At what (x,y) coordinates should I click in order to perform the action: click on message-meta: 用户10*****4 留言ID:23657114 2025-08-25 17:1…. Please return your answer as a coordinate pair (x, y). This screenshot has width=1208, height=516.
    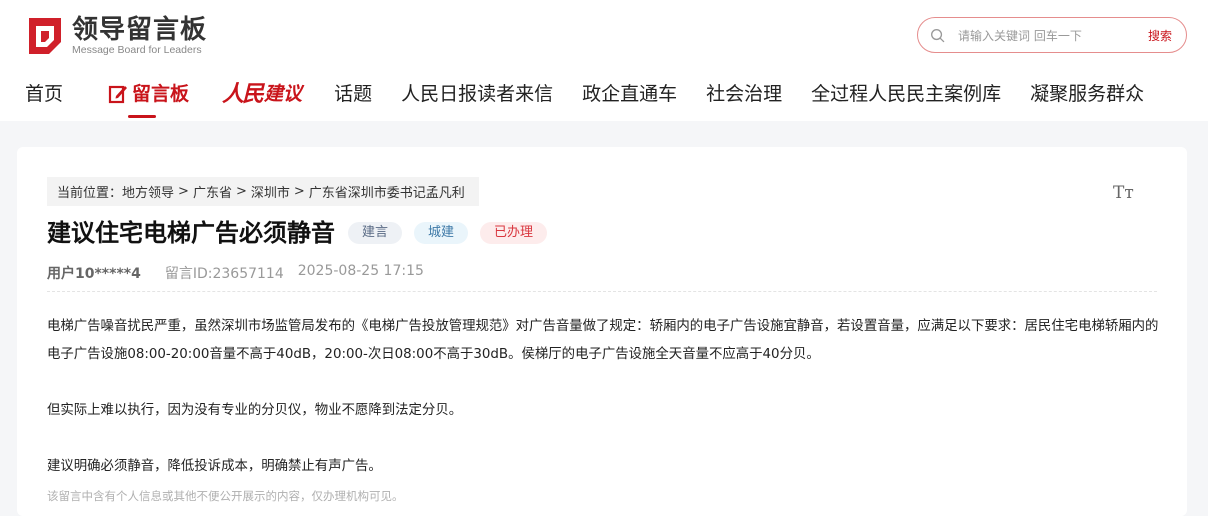
    Looking at the image, I should click on (235, 273).